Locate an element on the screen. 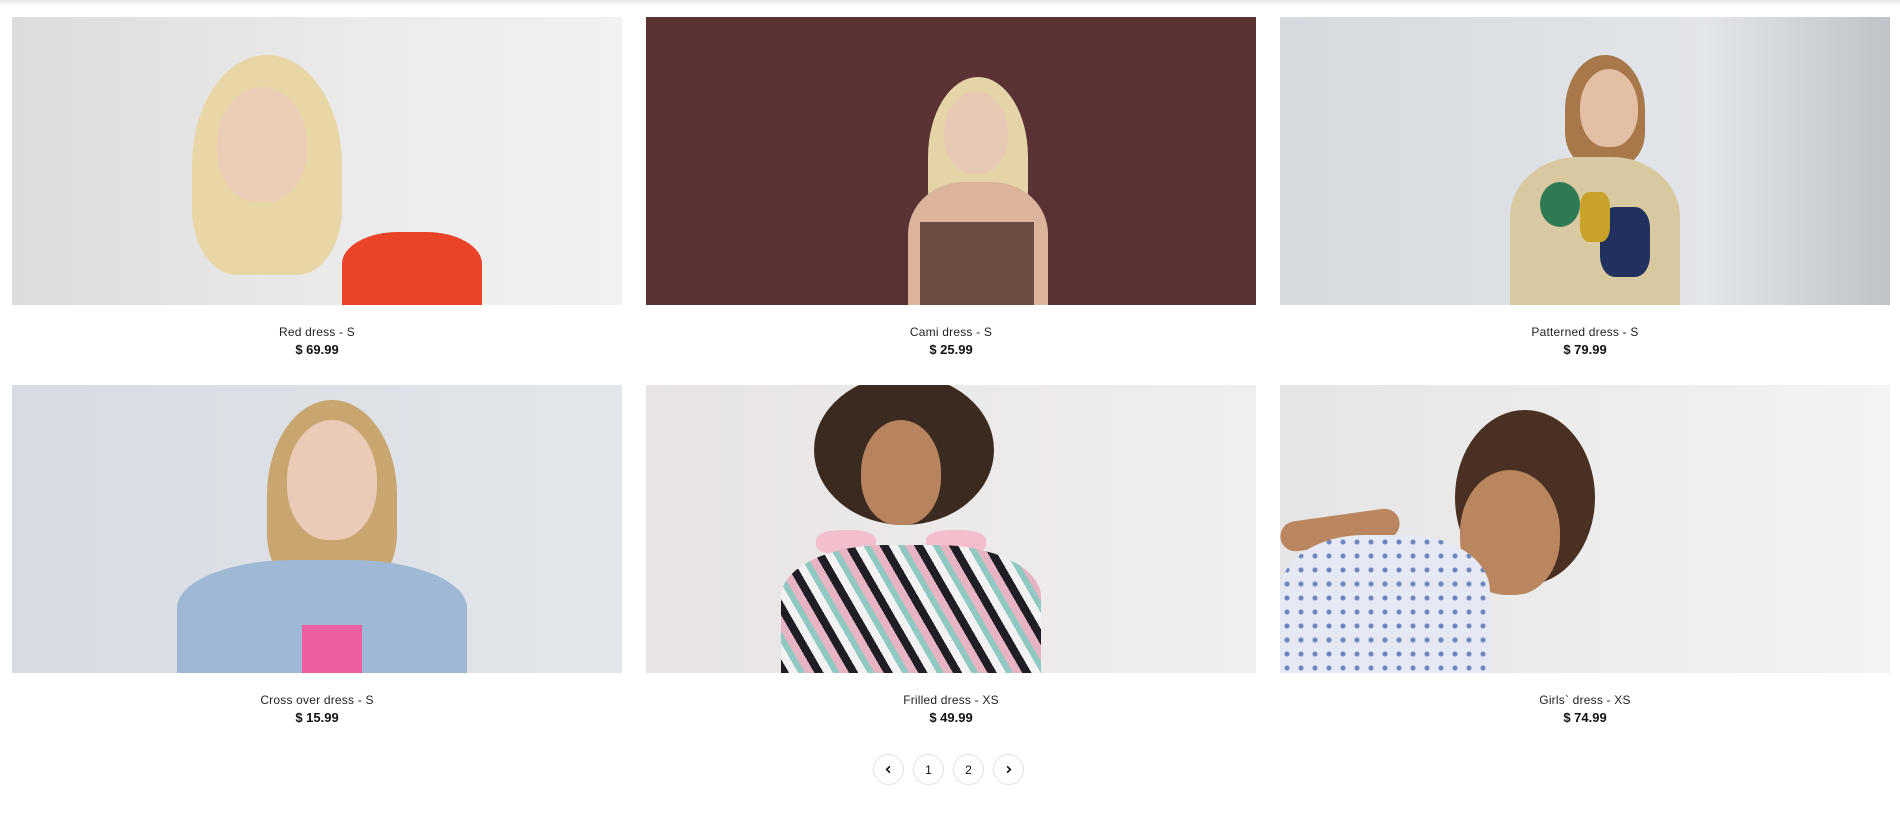 This screenshot has height=840, width=1900. prev-page-button is located at coordinates (888, 769).